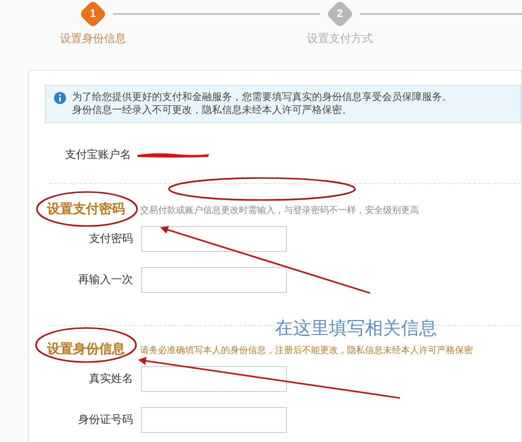 The height and width of the screenshot is (442, 522). What do you see at coordinates (110, 239) in the screenshot?
I see `field-label: 支付密码` at bounding box center [110, 239].